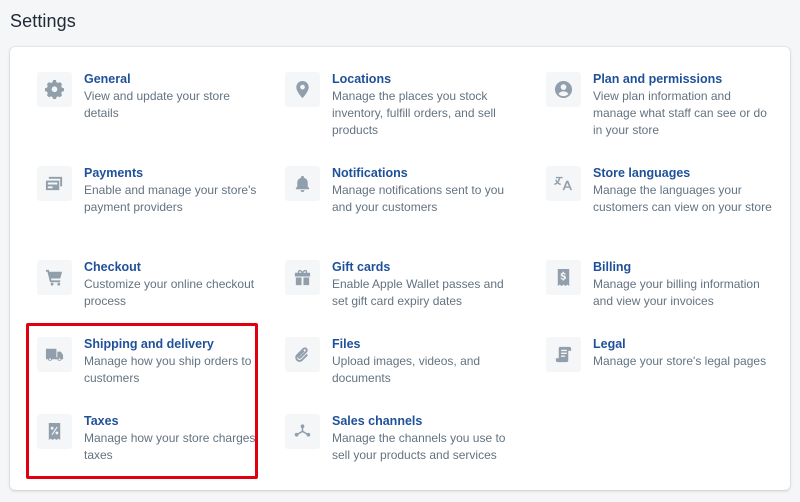 The height and width of the screenshot is (502, 800). Describe the element at coordinates (168, 369) in the screenshot. I see `settings-item-description: Manage how you ship orders to customers` at that location.